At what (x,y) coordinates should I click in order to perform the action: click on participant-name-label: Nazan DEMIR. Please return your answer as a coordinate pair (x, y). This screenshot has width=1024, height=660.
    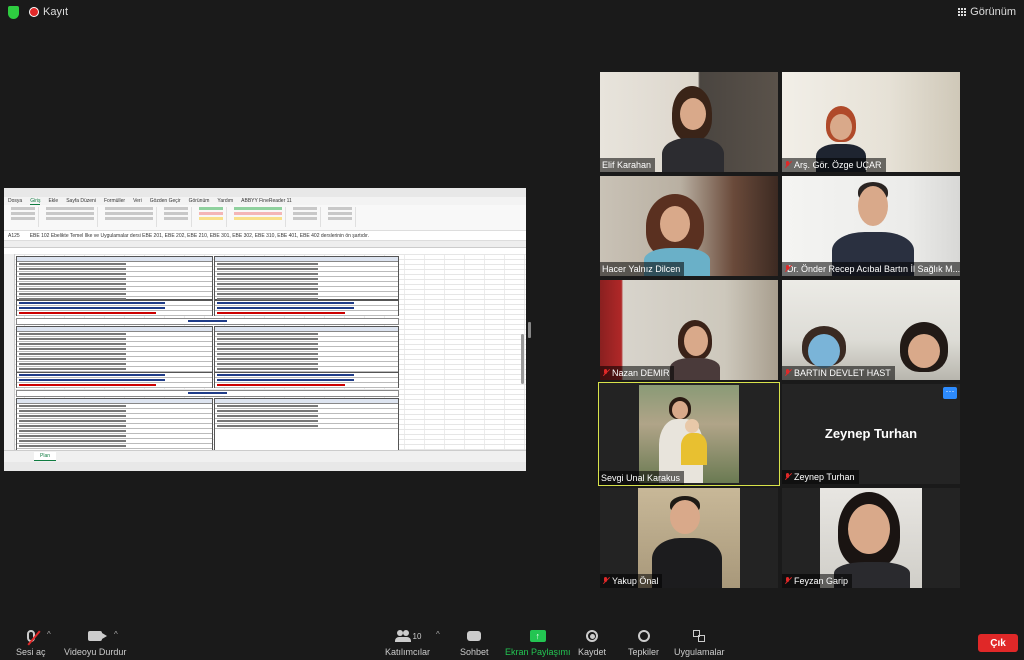
    Looking at the image, I should click on (637, 373).